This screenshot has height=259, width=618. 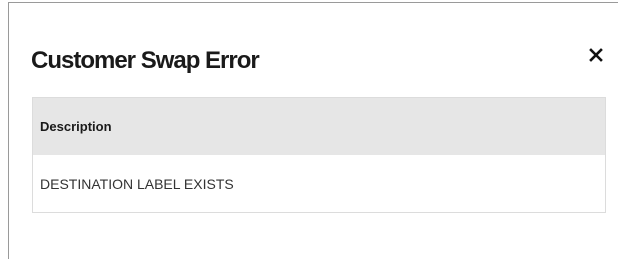 I want to click on dialog-title: Customer Swap Error, so click(x=145, y=60).